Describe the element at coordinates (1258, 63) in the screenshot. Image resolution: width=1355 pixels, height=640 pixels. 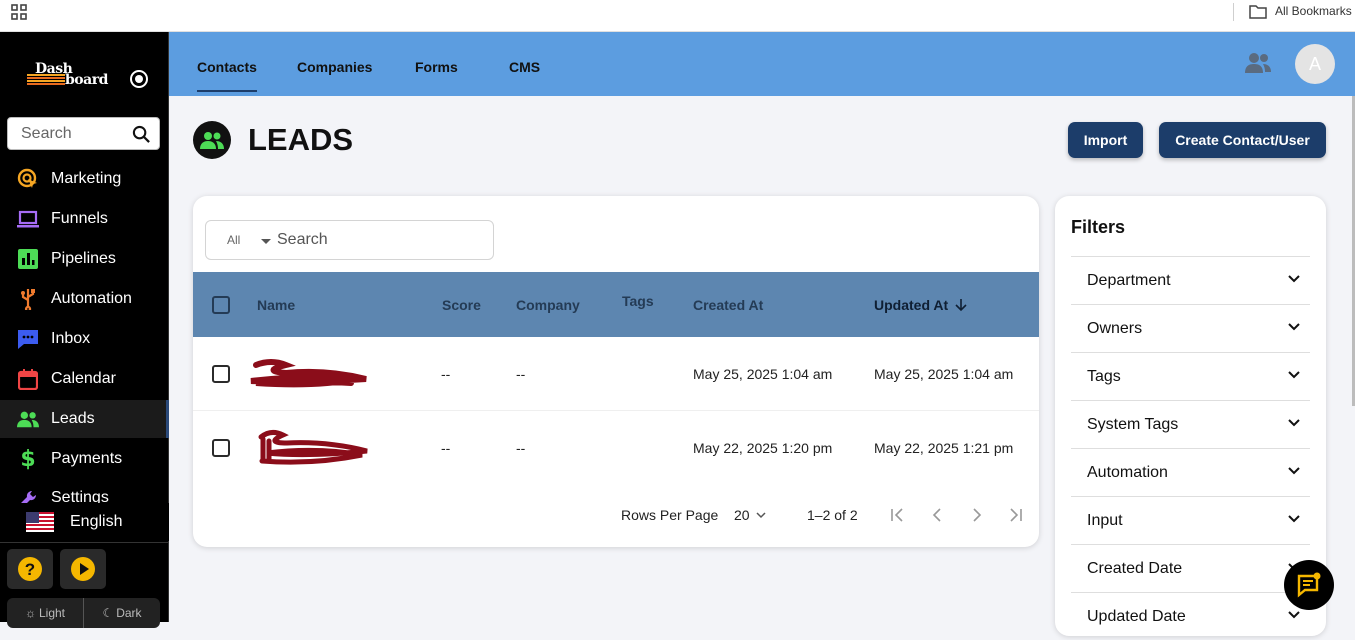
I see `team-icon` at that location.